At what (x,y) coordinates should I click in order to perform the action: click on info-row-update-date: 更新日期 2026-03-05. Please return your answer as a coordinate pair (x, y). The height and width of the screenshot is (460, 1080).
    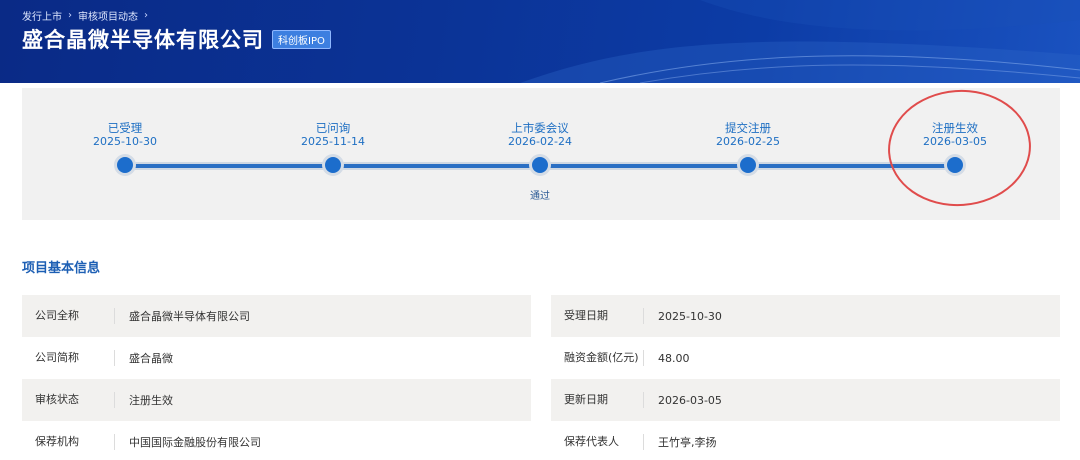
    Looking at the image, I should click on (805, 400).